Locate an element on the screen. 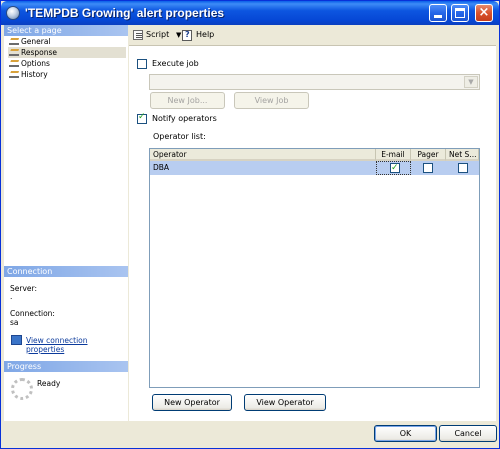 The image size is (500, 449). net-send-checkbox is located at coordinates (463, 168).